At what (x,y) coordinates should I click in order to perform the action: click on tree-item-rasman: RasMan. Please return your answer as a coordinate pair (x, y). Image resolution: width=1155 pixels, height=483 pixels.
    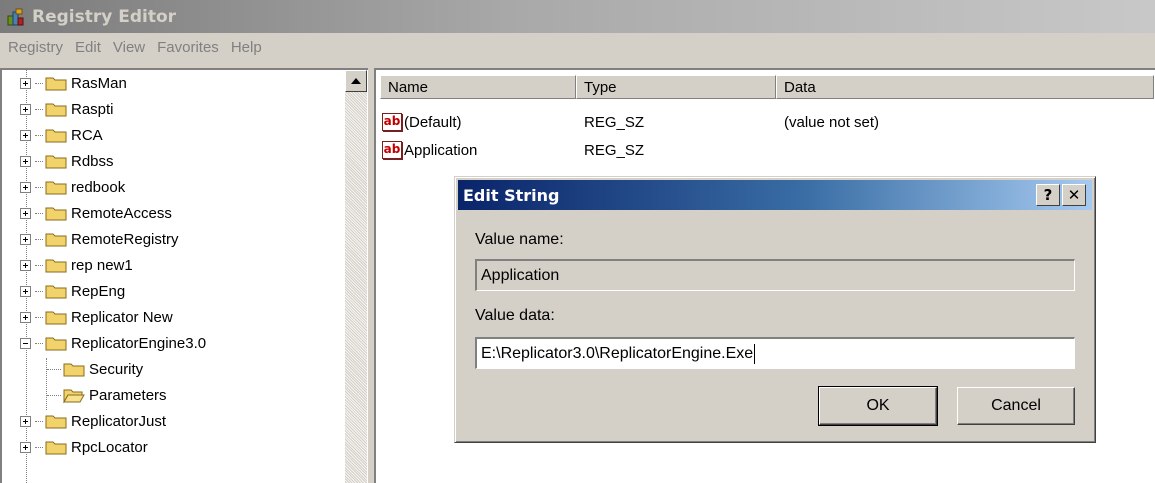
    Looking at the image, I should click on (73, 83).